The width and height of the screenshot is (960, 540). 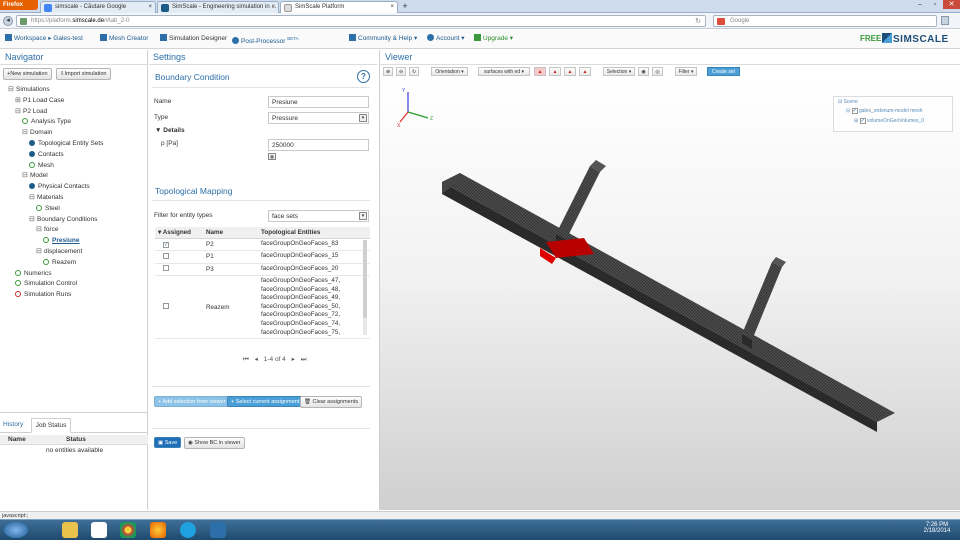 What do you see at coordinates (188, 530) in the screenshot?
I see `skype-icon` at bounding box center [188, 530].